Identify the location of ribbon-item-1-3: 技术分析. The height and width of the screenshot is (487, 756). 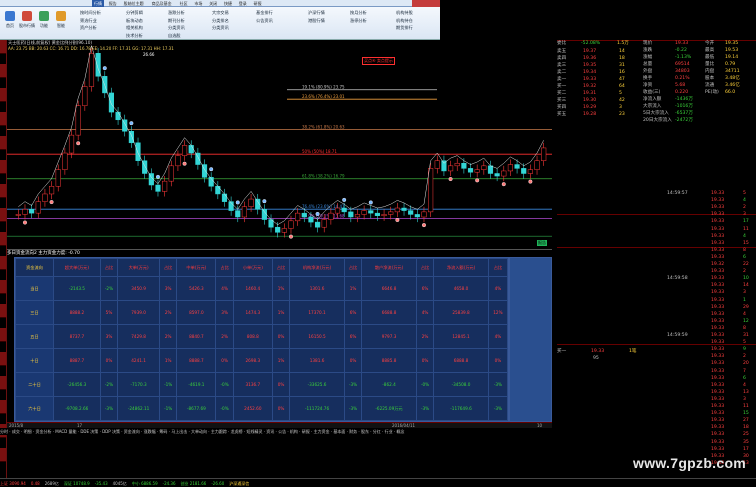
(130, 35).